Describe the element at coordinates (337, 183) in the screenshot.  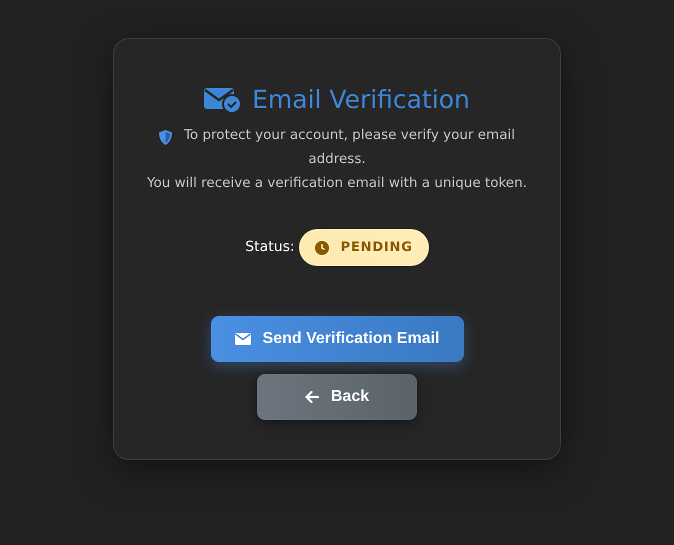
I see `description-text: You will receive a verification email with a unique token.` at that location.